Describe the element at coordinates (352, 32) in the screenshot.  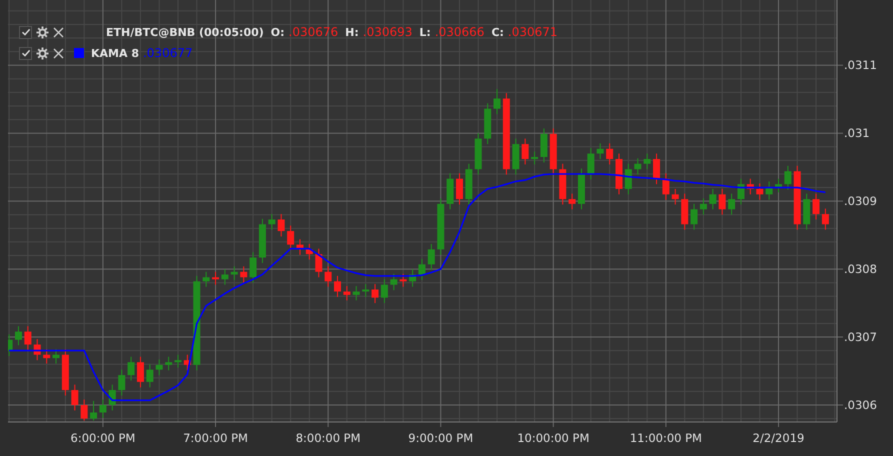
I see `field-label: H:` at that location.